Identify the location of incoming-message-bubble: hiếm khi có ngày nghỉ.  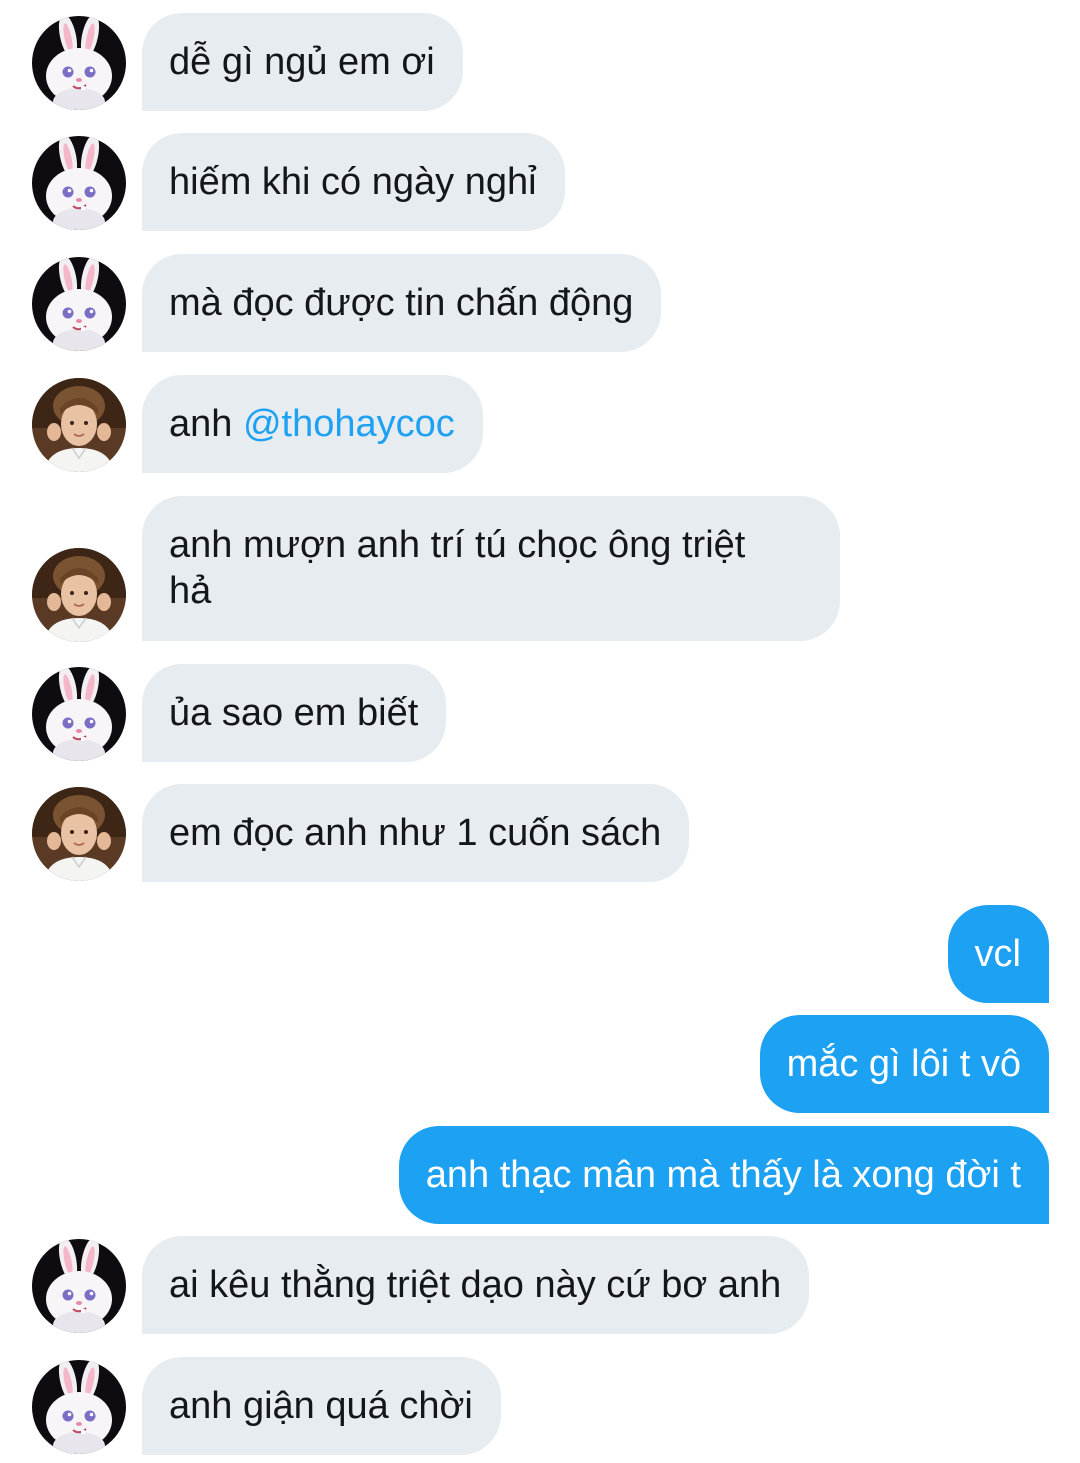
(353, 182).